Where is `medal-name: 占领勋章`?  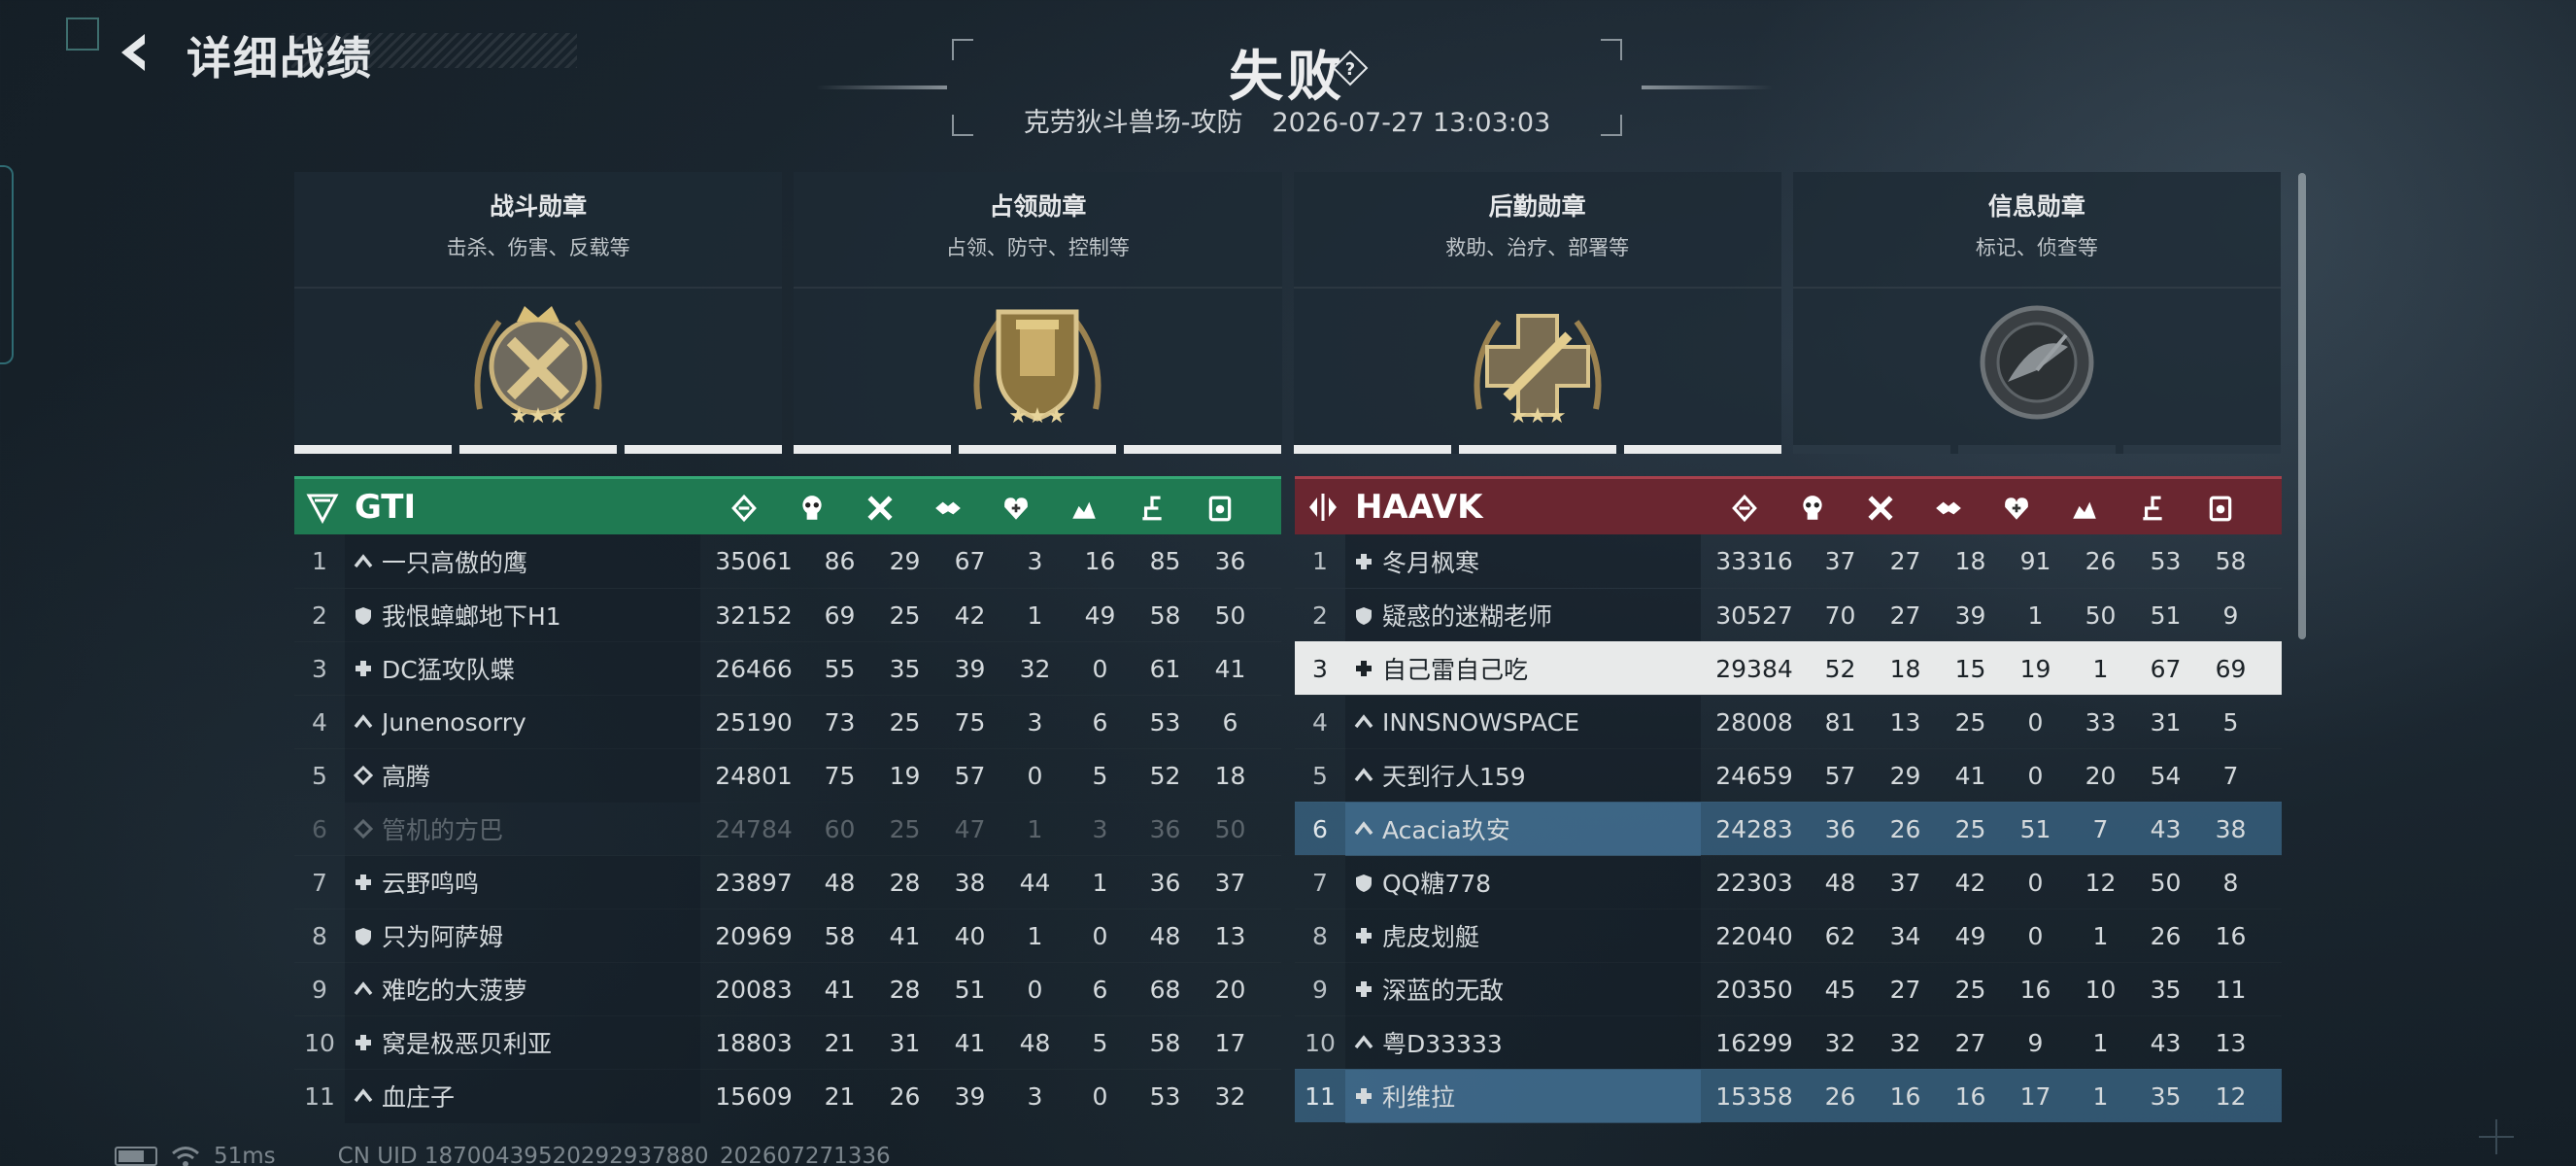
medal-name: 占领勋章 is located at coordinates (1038, 206).